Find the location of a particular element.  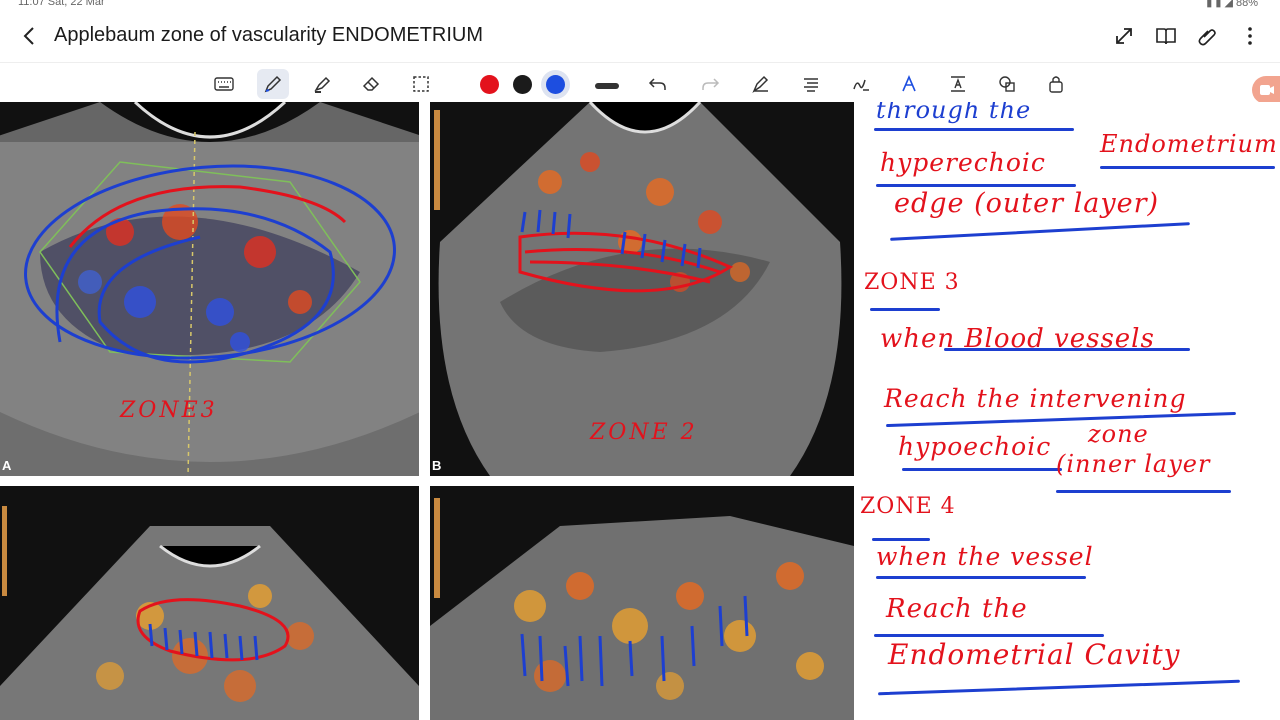

pen-icon is located at coordinates (273, 84).